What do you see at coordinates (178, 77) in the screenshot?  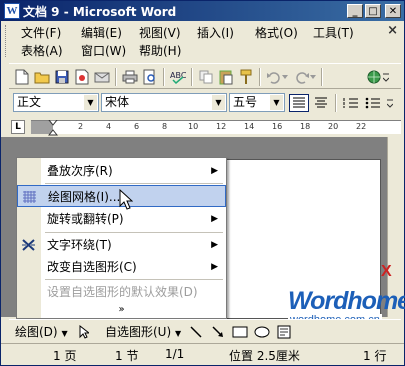 I see `spelling-grammar-icon: ABC` at bounding box center [178, 77].